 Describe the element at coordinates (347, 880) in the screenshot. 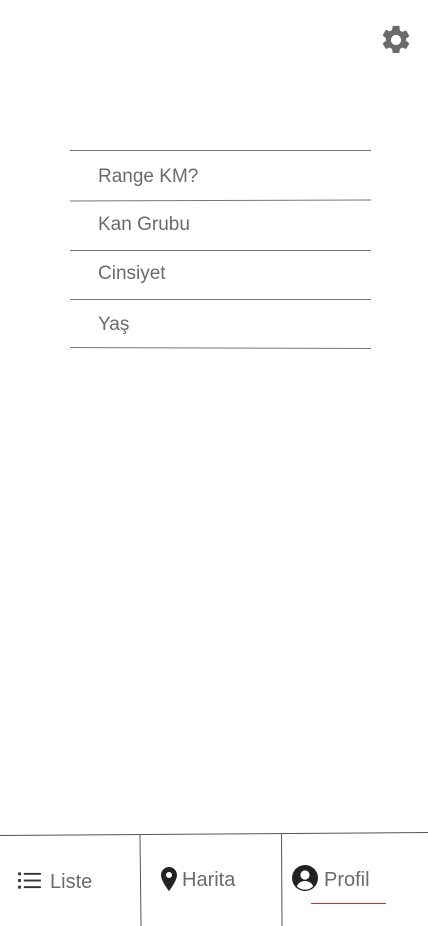

I see `tab-profil-label: Profil` at that location.